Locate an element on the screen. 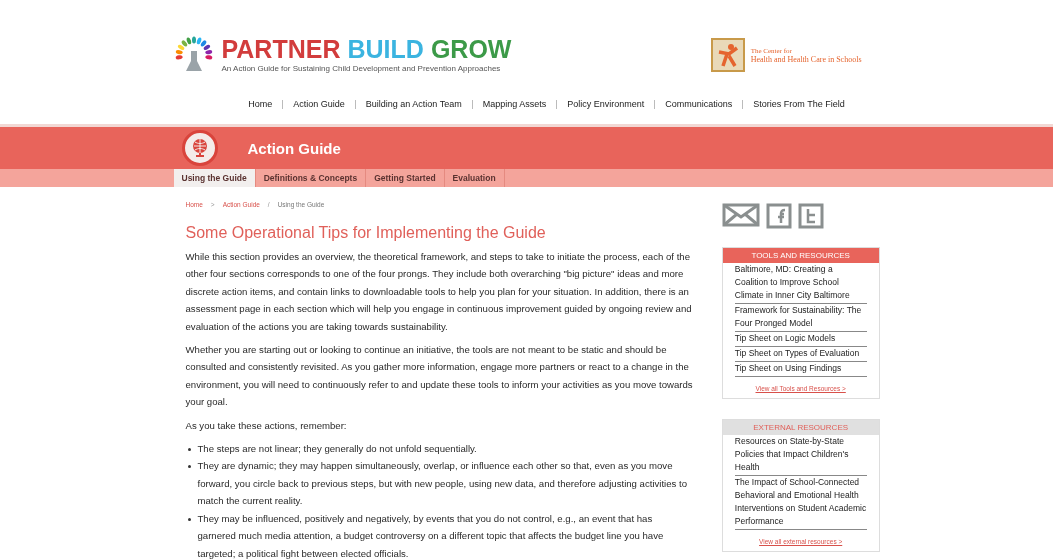 This screenshot has width=1053, height=559. logo-word: BUILD is located at coordinates (385, 49).